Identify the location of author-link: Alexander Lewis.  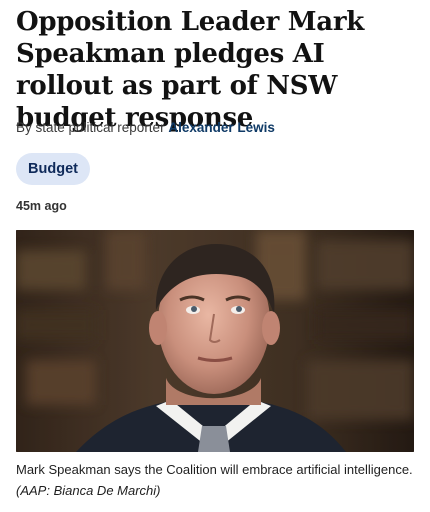
(221, 127).